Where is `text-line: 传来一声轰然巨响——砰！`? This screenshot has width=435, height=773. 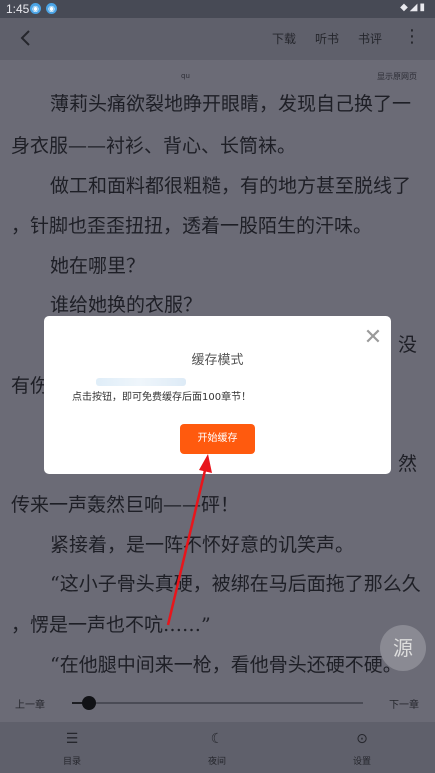 text-line: 传来一声轰然巨响——砰！ is located at coordinates (125, 505).